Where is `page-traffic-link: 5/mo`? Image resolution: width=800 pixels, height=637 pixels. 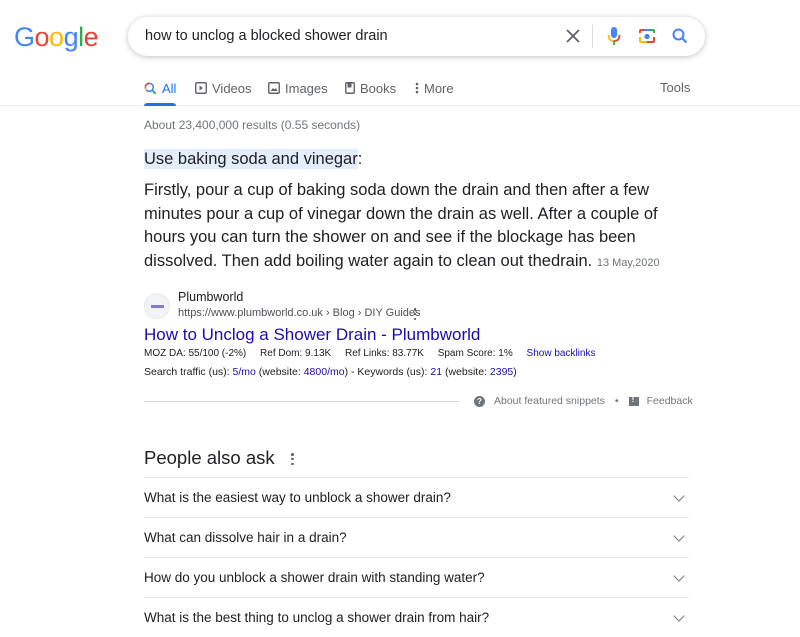
page-traffic-link: 5/mo is located at coordinates (244, 372).